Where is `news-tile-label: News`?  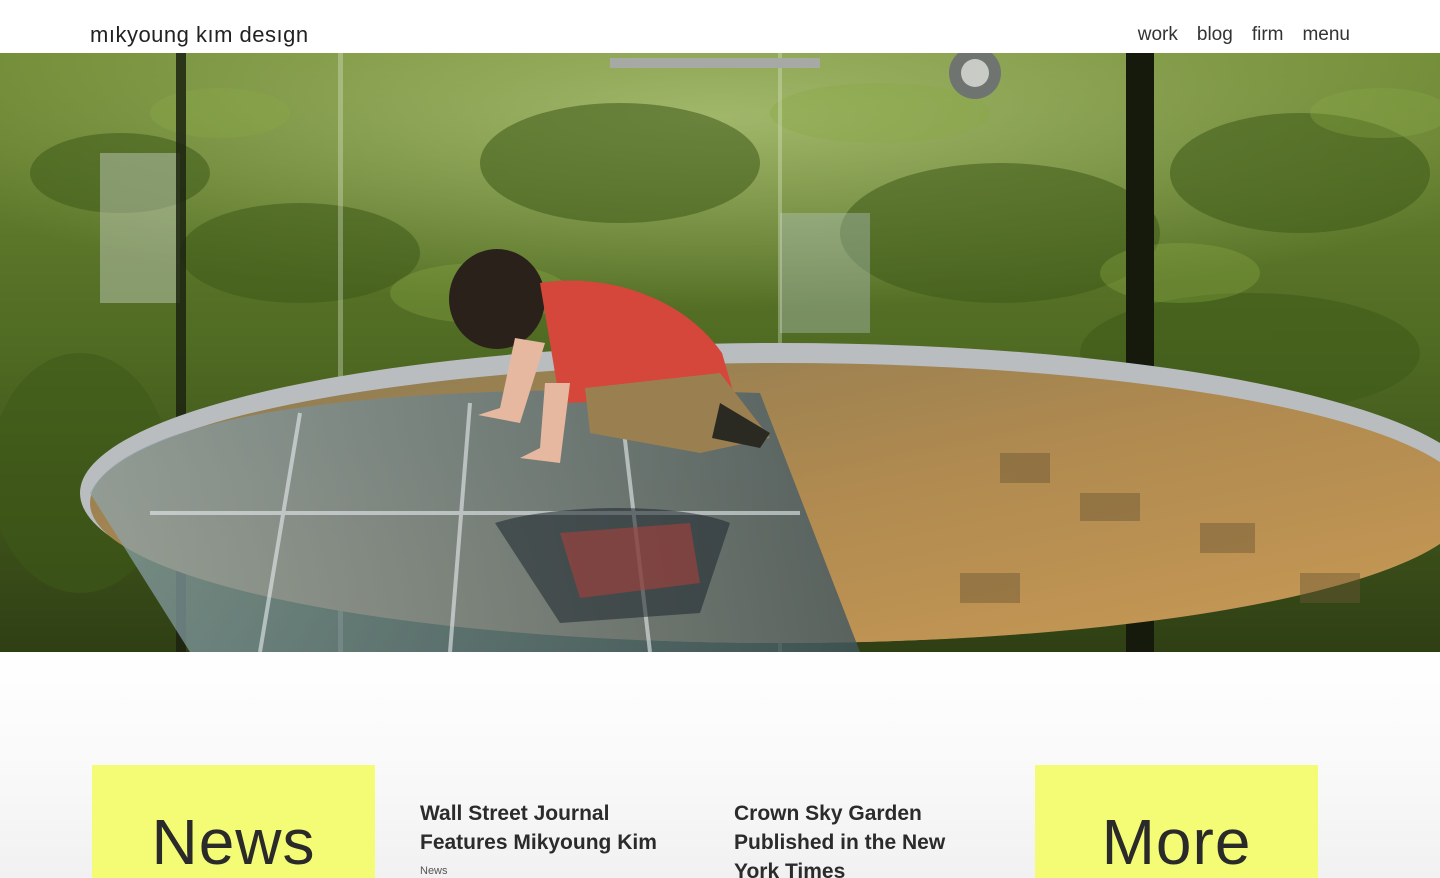 news-tile-label: News is located at coordinates (233, 842).